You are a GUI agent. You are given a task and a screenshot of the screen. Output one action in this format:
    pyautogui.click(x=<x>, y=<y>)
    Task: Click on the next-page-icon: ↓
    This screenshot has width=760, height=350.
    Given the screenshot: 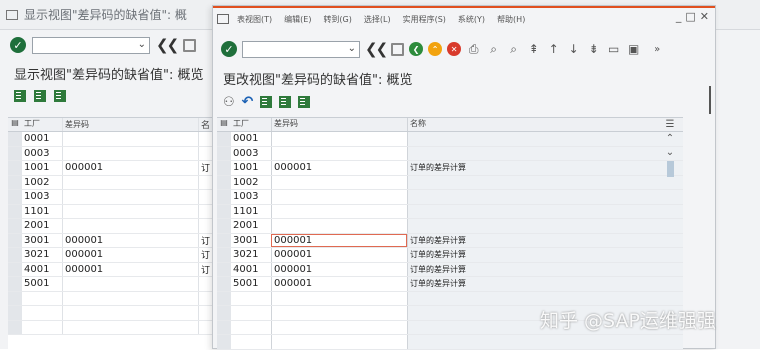 What is the action you would take?
    pyautogui.click(x=573, y=49)
    